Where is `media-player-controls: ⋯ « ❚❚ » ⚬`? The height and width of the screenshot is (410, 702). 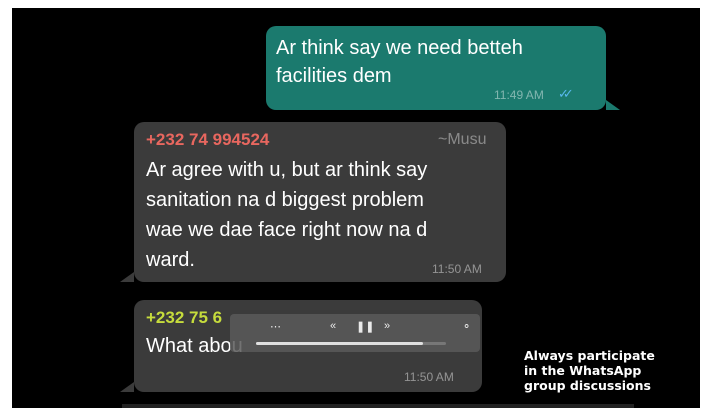 media-player-controls: ⋯ « ❚❚ » ⚬ is located at coordinates (355, 333).